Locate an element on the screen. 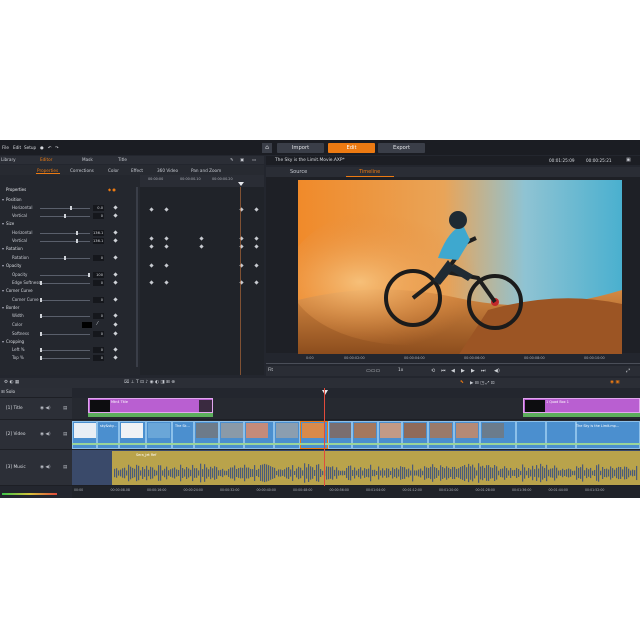 The width and height of the screenshot is (640, 640). close-panel-icon: ▭ is located at coordinates (254, 159).